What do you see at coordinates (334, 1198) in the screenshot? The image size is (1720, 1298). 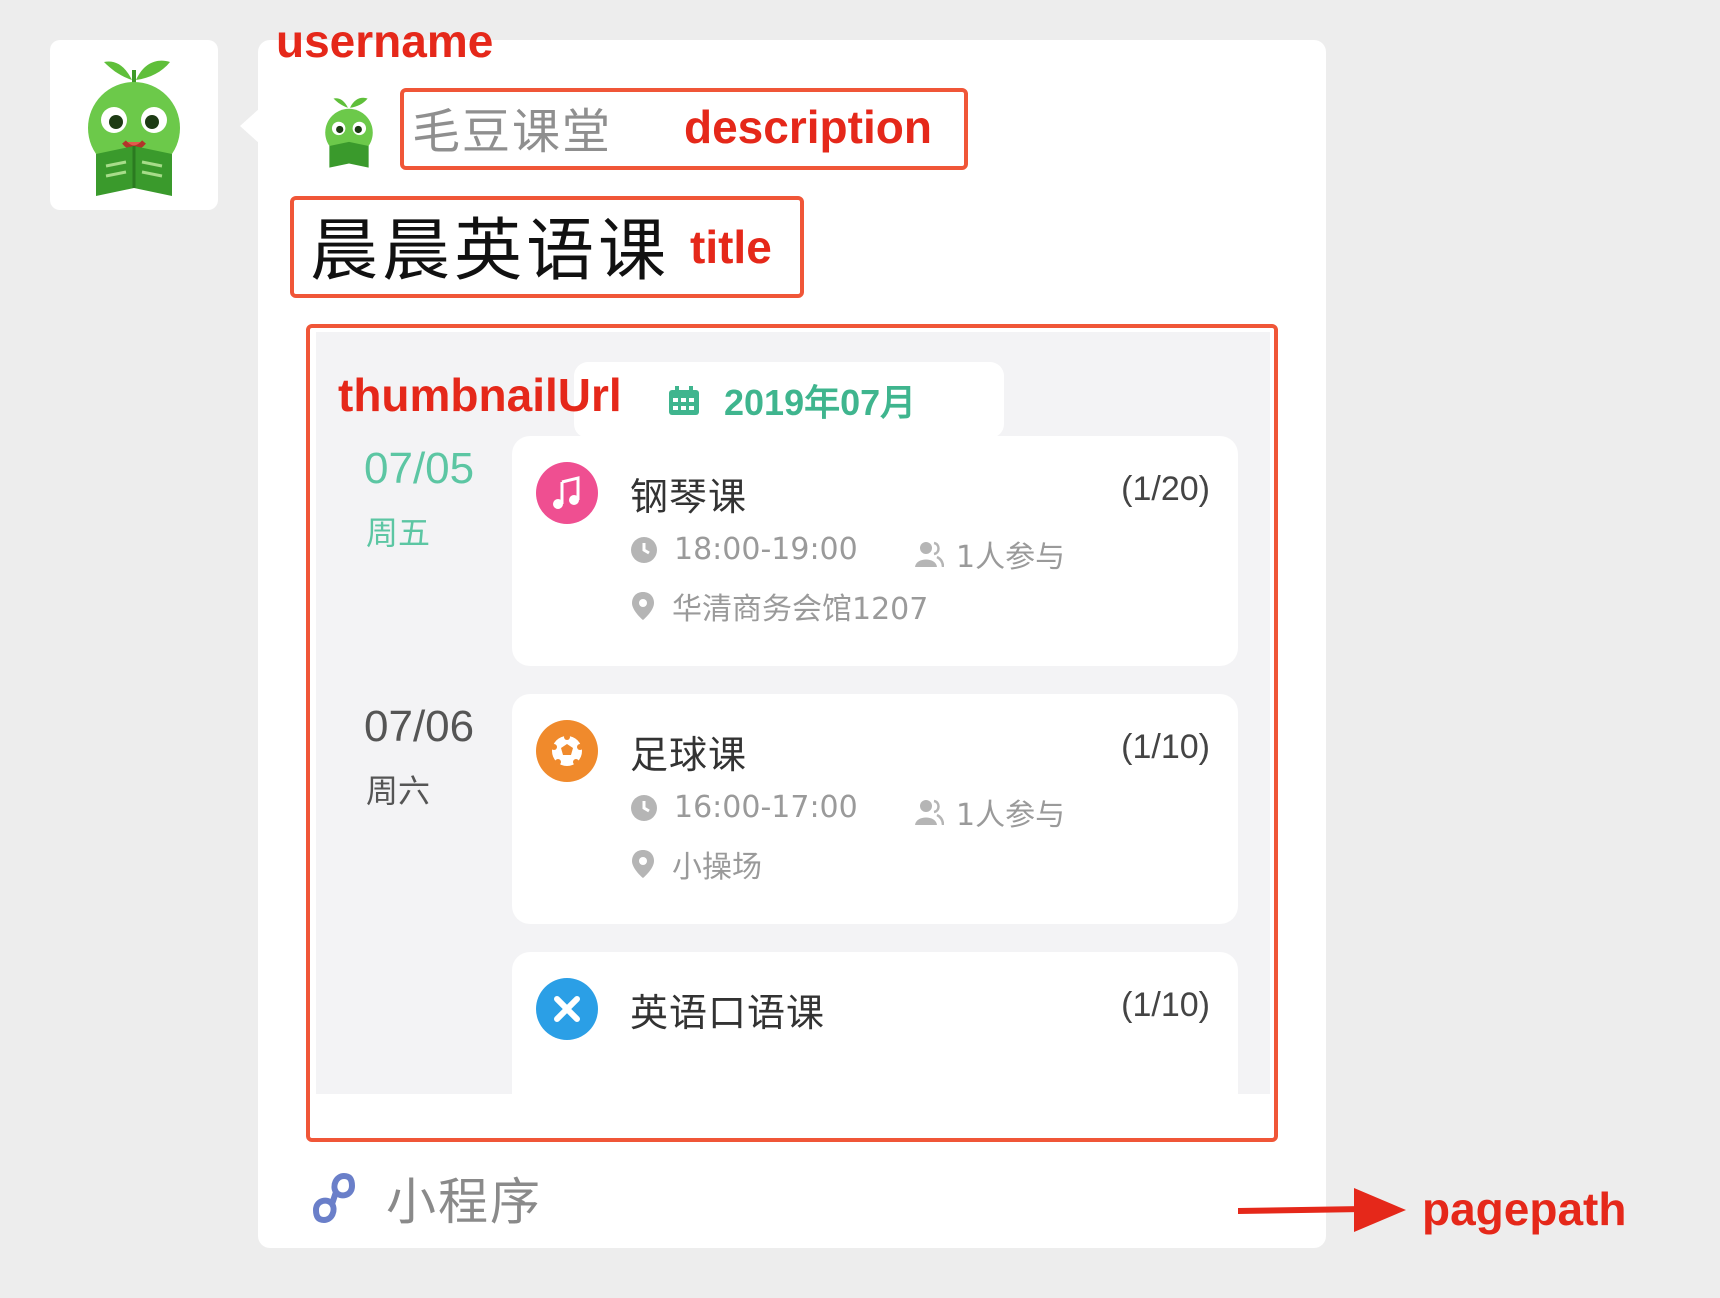 I see `miniprogram-link-icon` at bounding box center [334, 1198].